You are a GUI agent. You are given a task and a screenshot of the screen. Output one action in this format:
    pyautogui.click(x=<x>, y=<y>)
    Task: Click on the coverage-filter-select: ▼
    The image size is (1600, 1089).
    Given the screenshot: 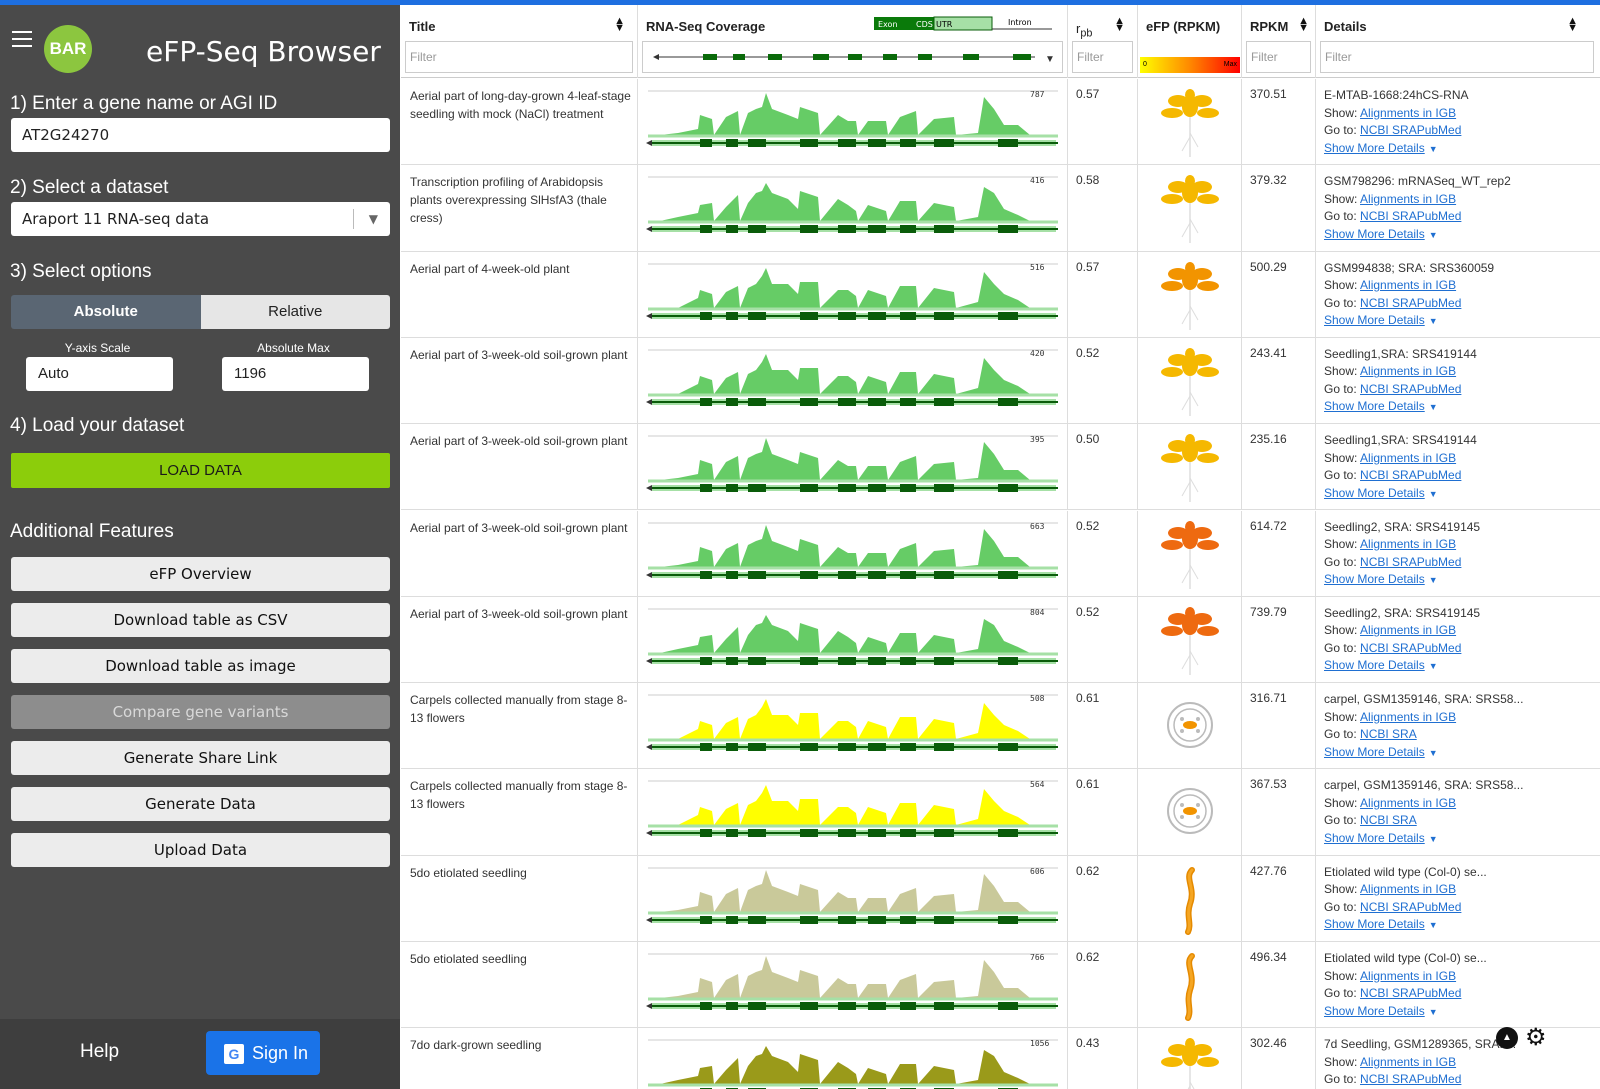 What is the action you would take?
    pyautogui.click(x=852, y=57)
    